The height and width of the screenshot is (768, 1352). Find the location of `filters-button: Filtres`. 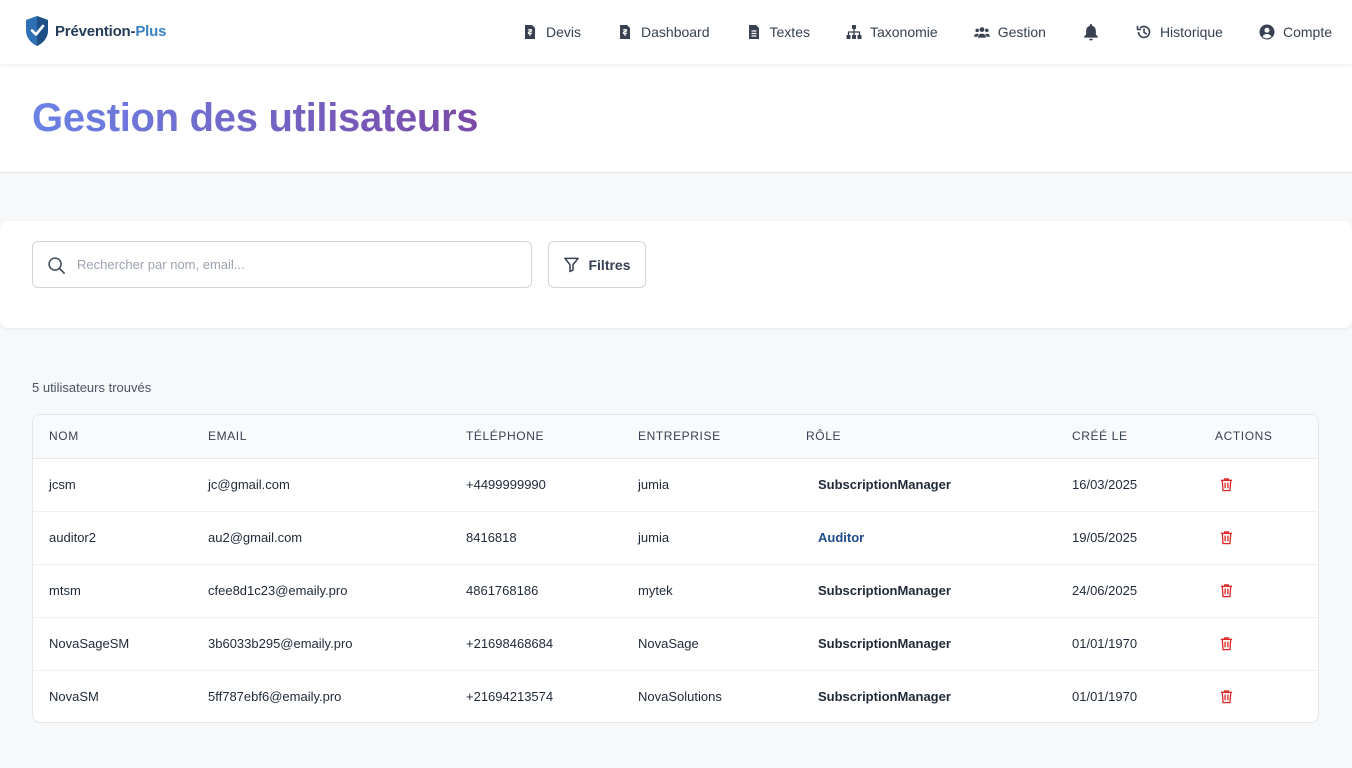

filters-button: Filtres is located at coordinates (597, 264).